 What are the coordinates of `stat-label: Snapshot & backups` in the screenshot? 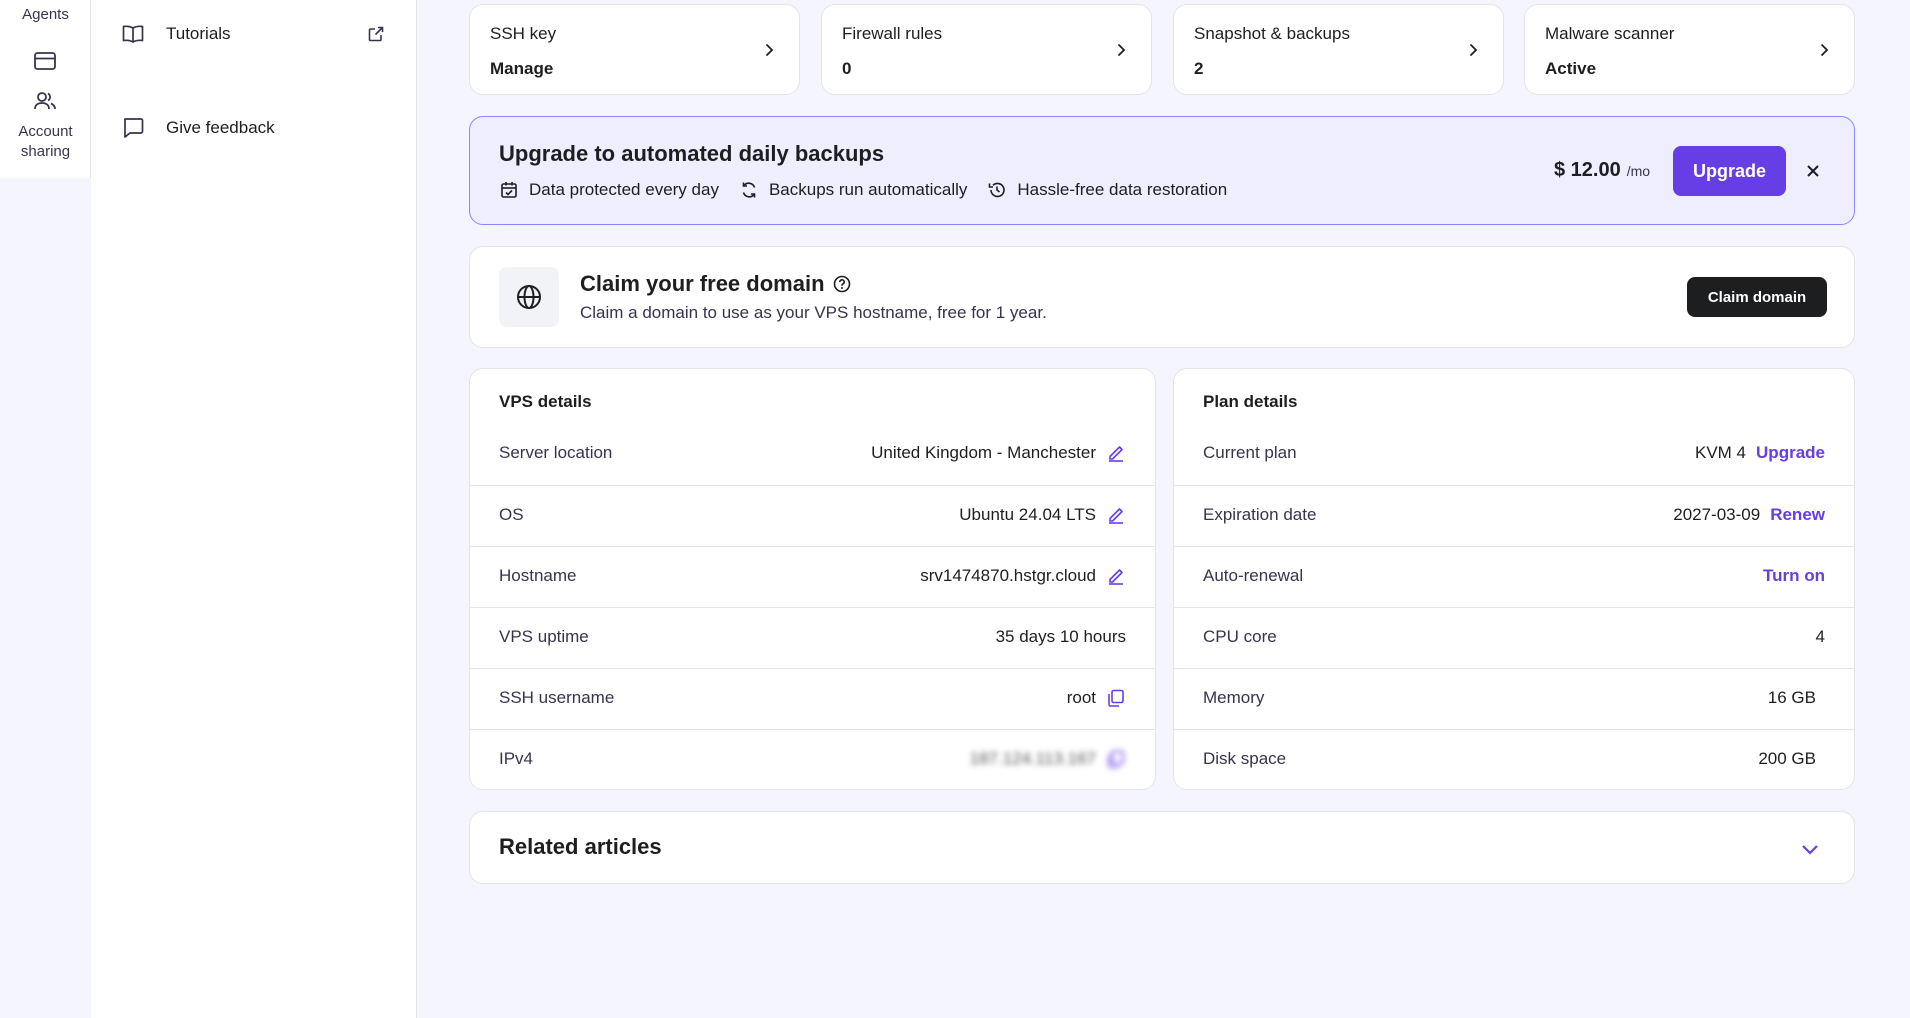 It's located at (1272, 33).